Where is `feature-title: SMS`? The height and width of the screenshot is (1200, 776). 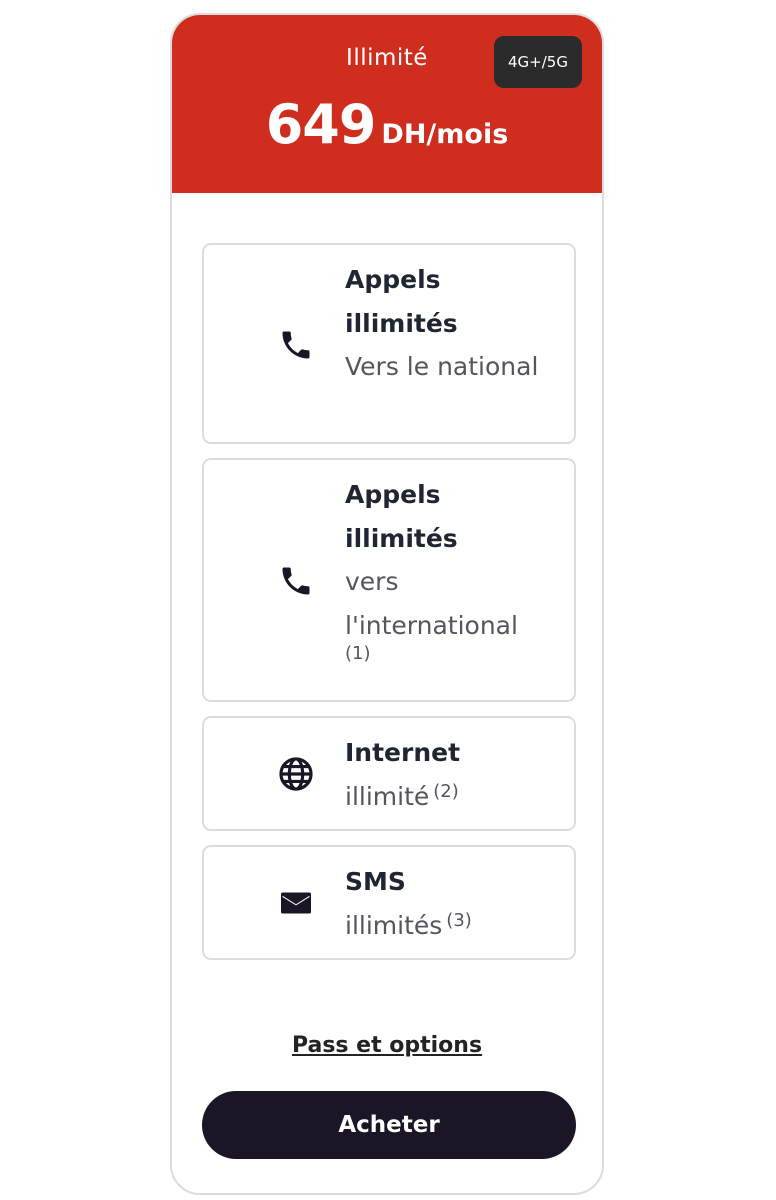
feature-title: SMS is located at coordinates (375, 881).